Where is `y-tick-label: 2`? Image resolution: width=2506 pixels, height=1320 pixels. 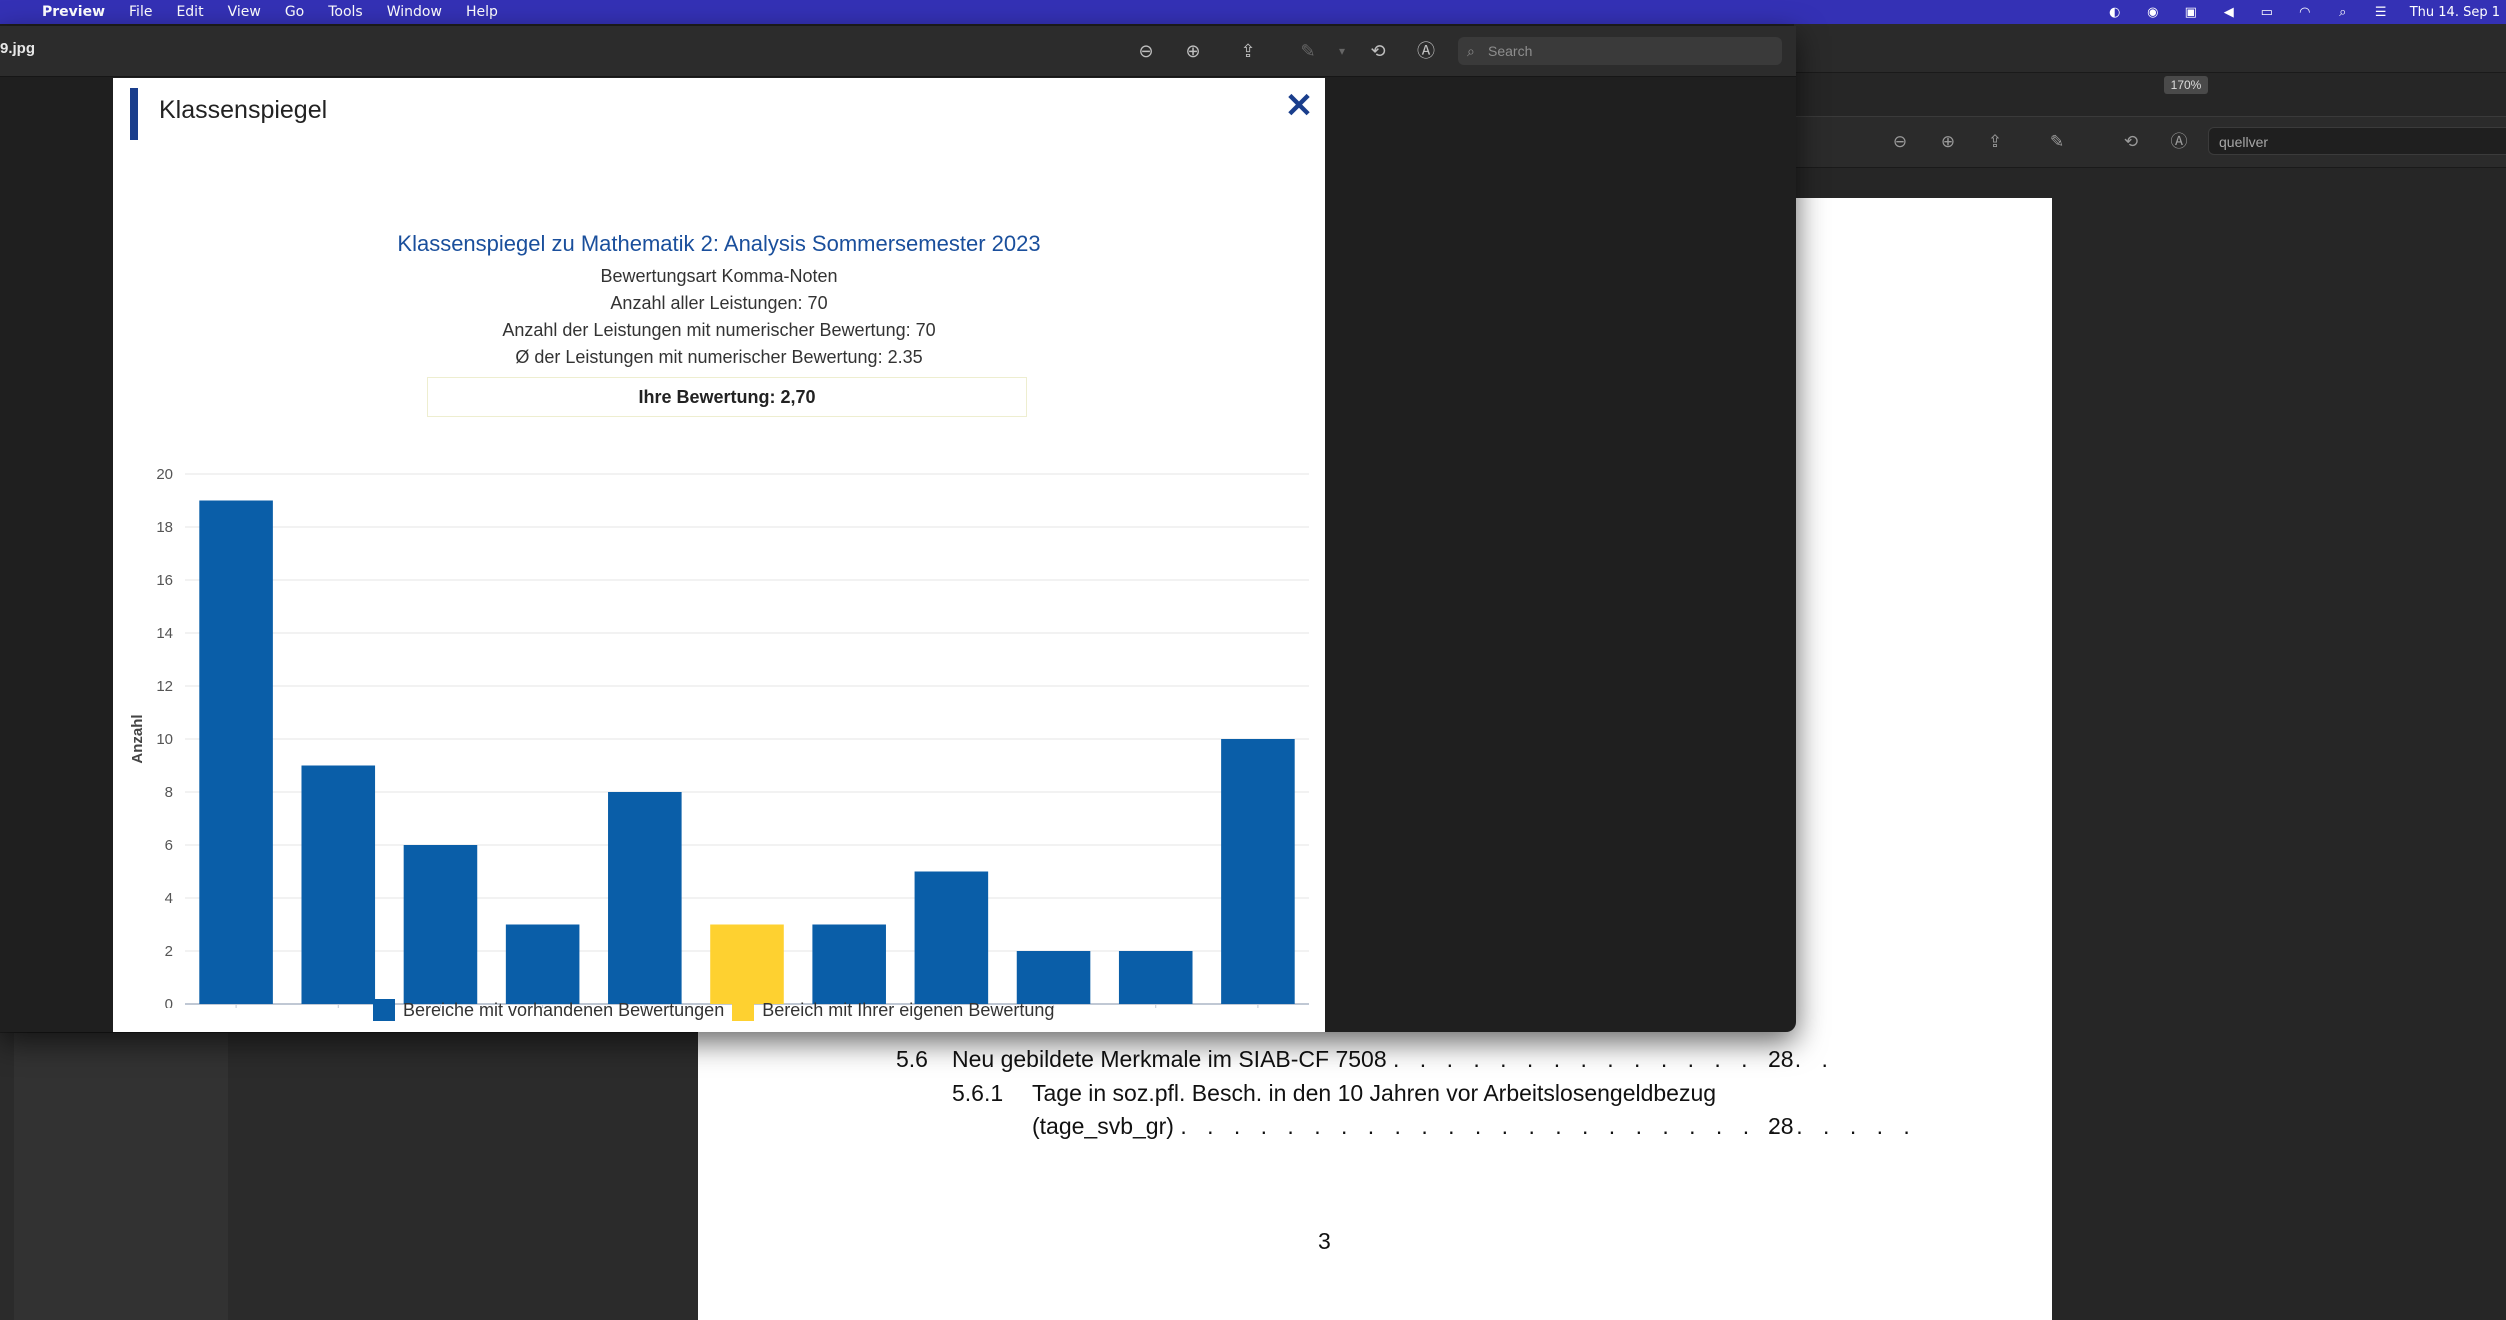
y-tick-label: 2 is located at coordinates (169, 951).